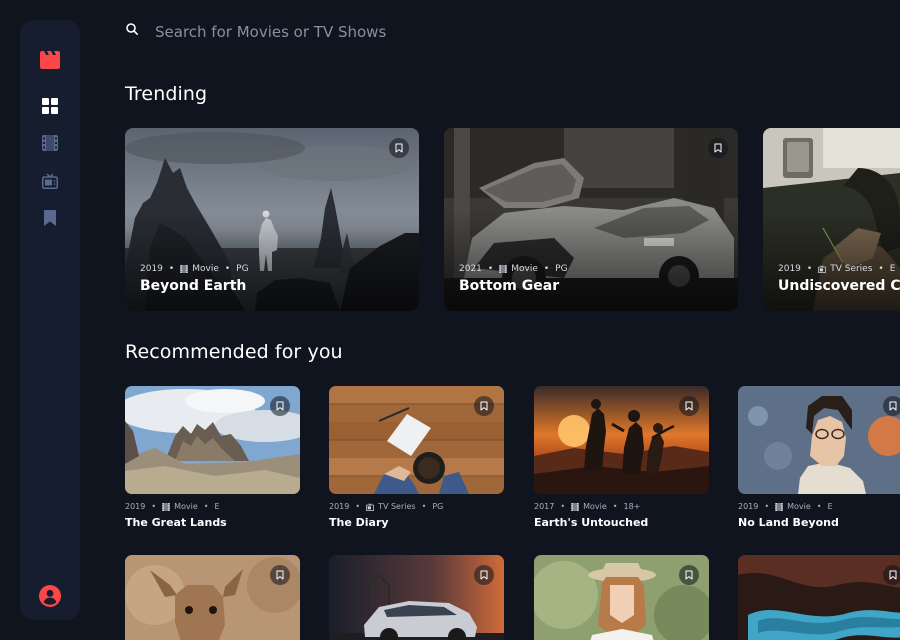 This screenshot has height=640, width=900. I want to click on nav-movies, so click(50, 143).